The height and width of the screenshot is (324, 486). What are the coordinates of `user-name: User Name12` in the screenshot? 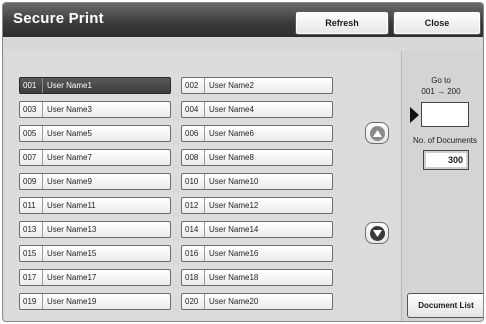 It's located at (234, 205).